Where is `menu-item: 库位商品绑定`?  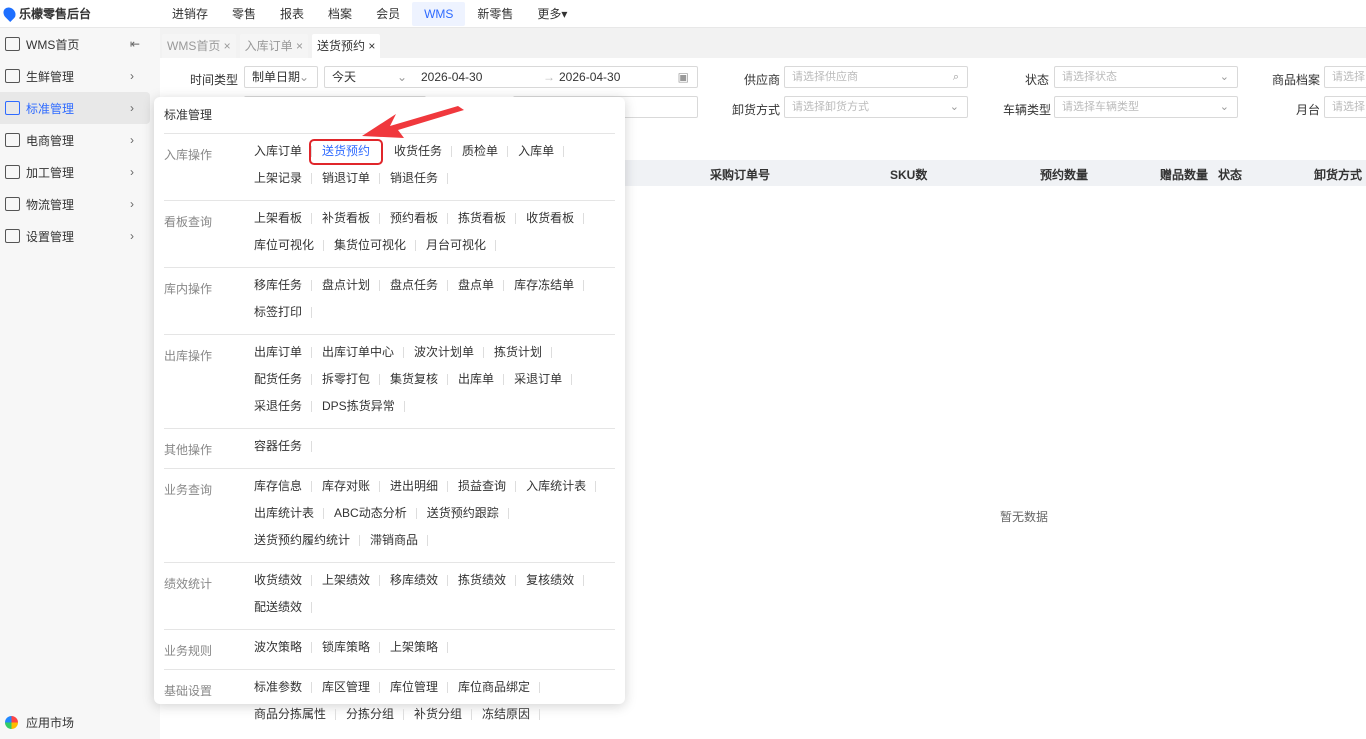 menu-item: 库位商品绑定 is located at coordinates (494, 691).